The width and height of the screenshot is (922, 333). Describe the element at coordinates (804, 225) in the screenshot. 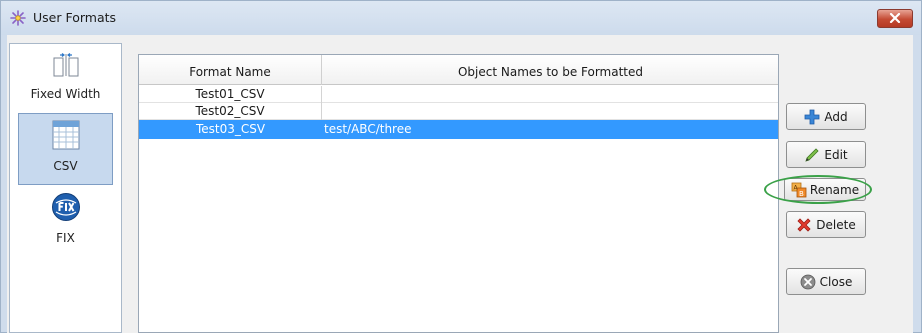

I see `delete-x-icon` at that location.